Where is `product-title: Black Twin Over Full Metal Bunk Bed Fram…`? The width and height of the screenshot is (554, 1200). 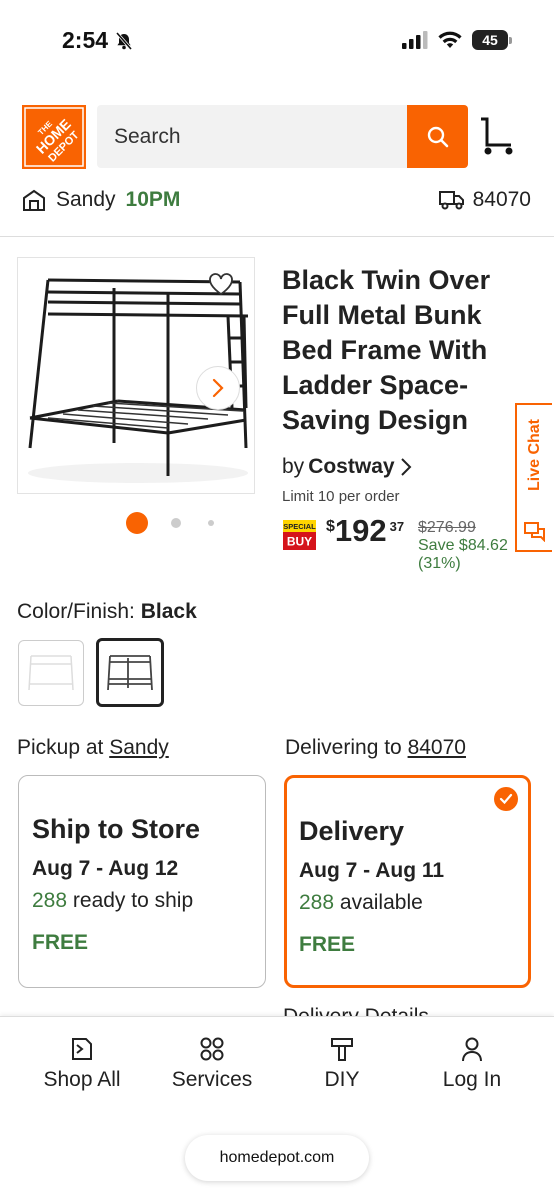 product-title: Black Twin Over Full Metal Bunk Bed Fram… is located at coordinates (386, 350).